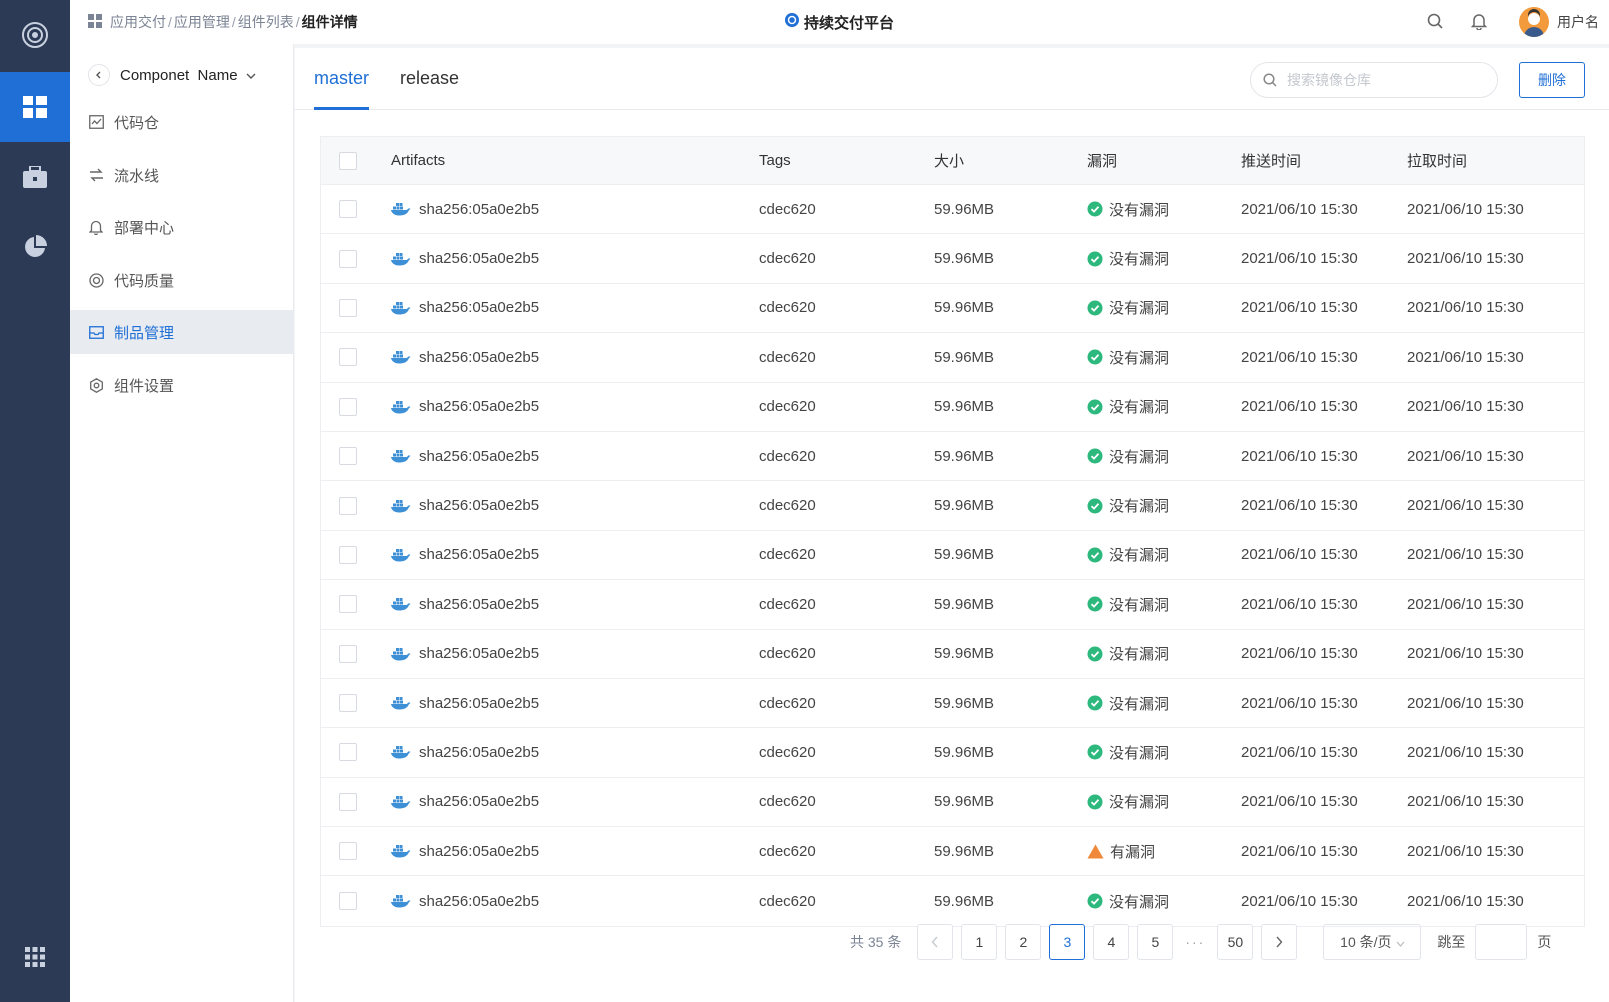 This screenshot has width=1609, height=1002. I want to click on page-size-select: 10 条/页, so click(1372, 942).